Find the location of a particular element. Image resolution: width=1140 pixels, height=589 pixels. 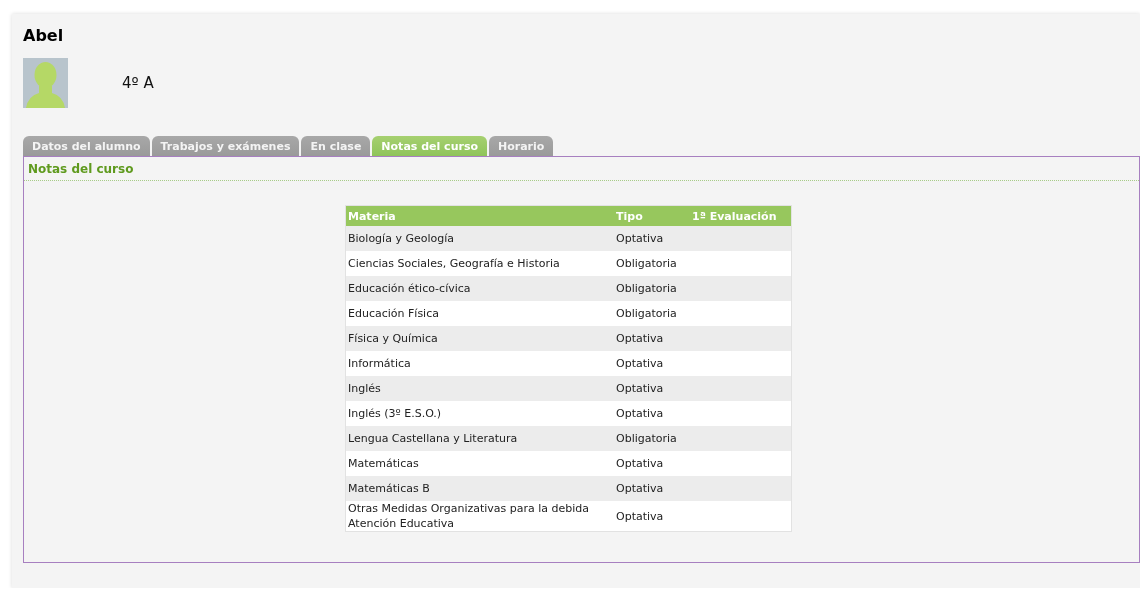

table-cell: Inglés is located at coordinates (479, 388).